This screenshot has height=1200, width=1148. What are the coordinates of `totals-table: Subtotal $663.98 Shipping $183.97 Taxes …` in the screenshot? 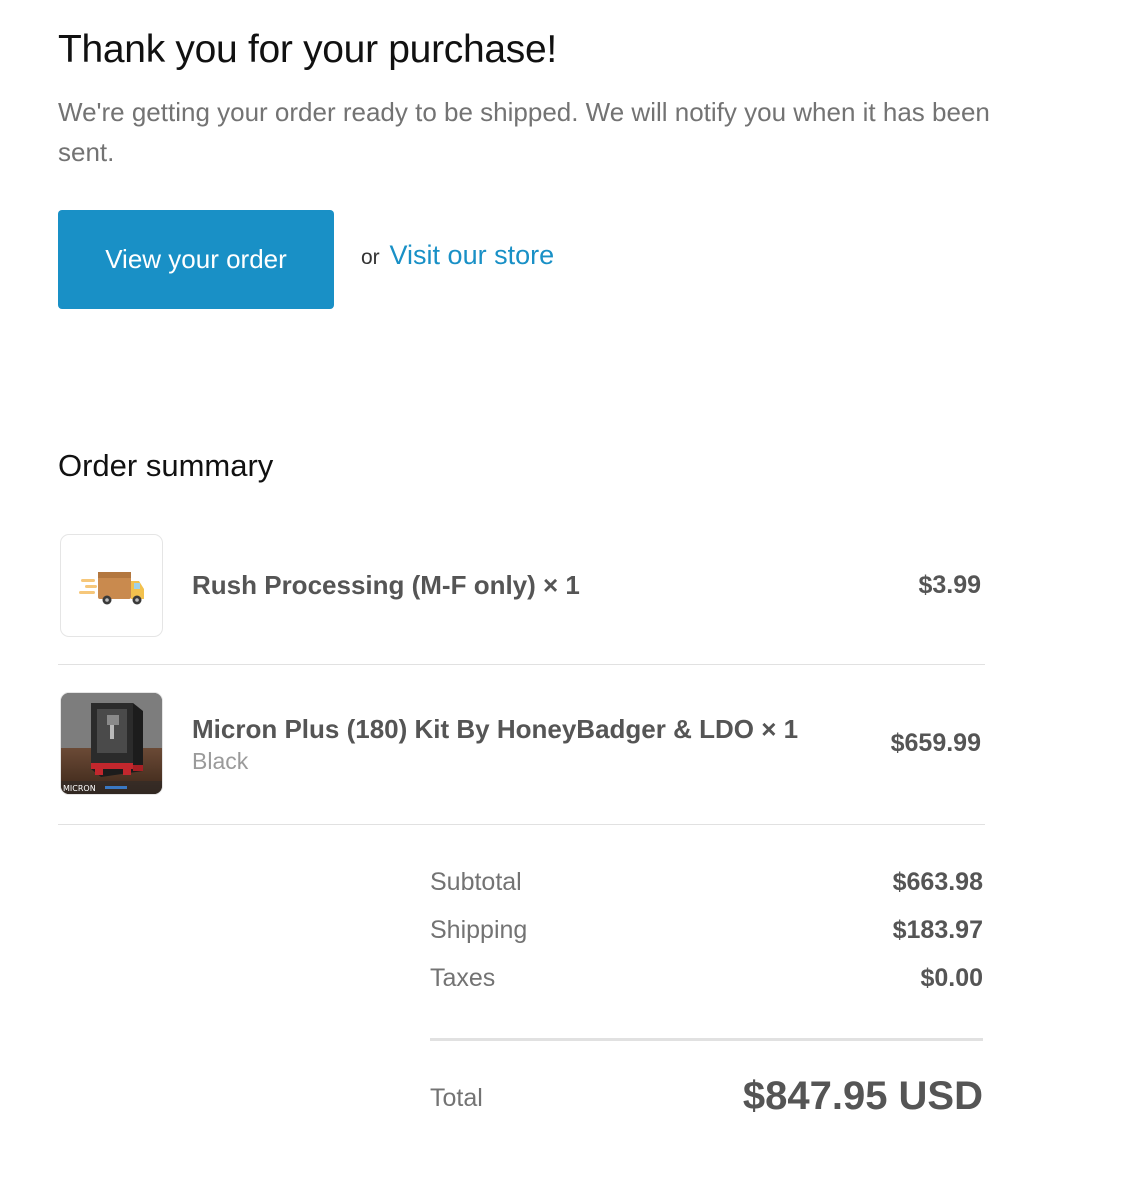 It's located at (706, 938).